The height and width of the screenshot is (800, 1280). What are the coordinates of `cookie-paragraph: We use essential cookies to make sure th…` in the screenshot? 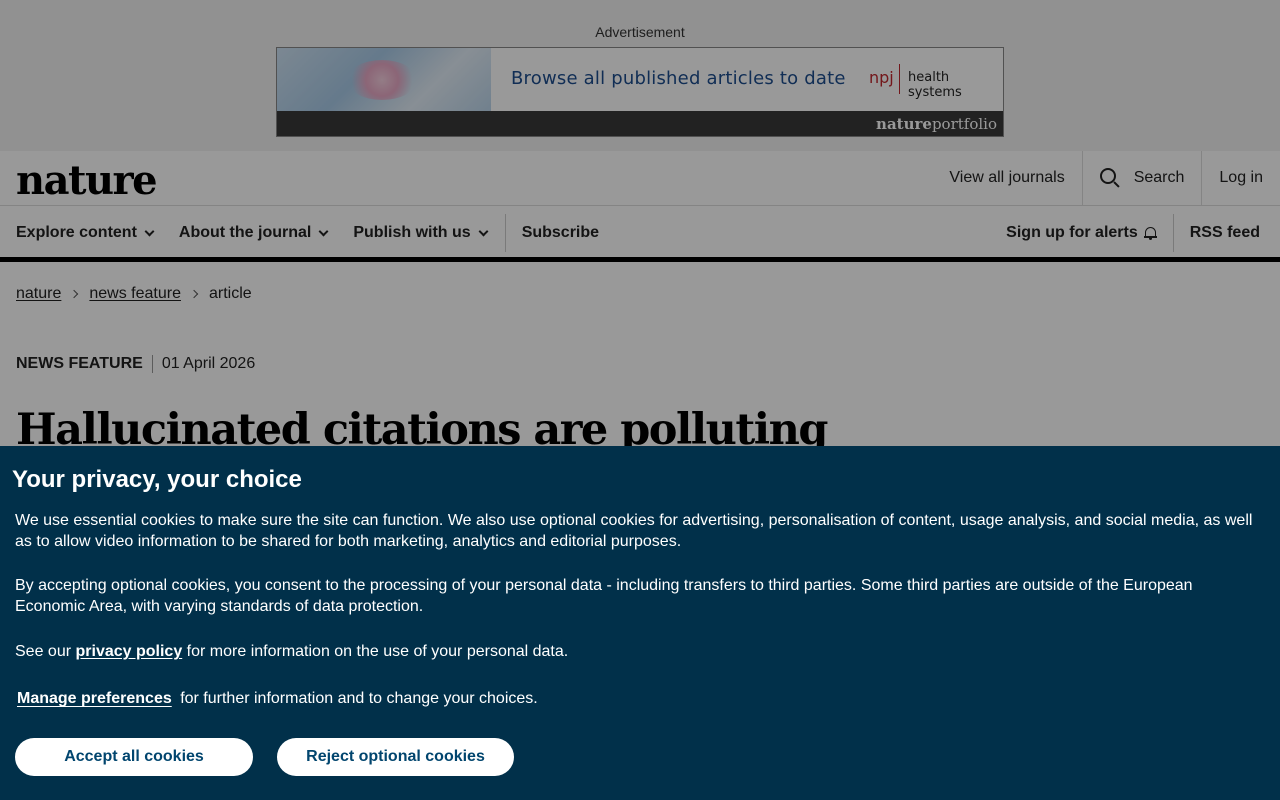 It's located at (634, 531).